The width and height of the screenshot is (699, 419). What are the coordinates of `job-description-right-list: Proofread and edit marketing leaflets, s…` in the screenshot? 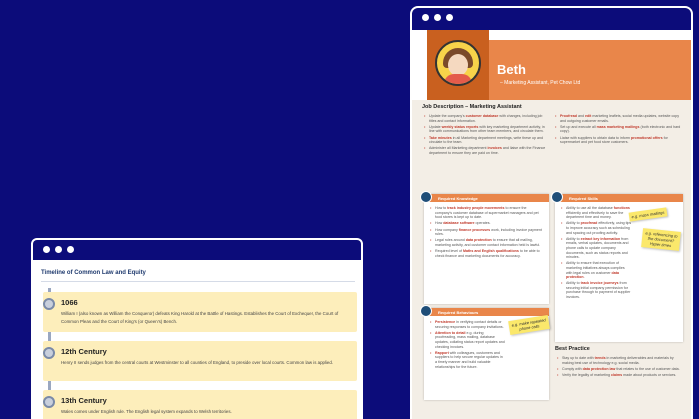 It's located at (619, 130).